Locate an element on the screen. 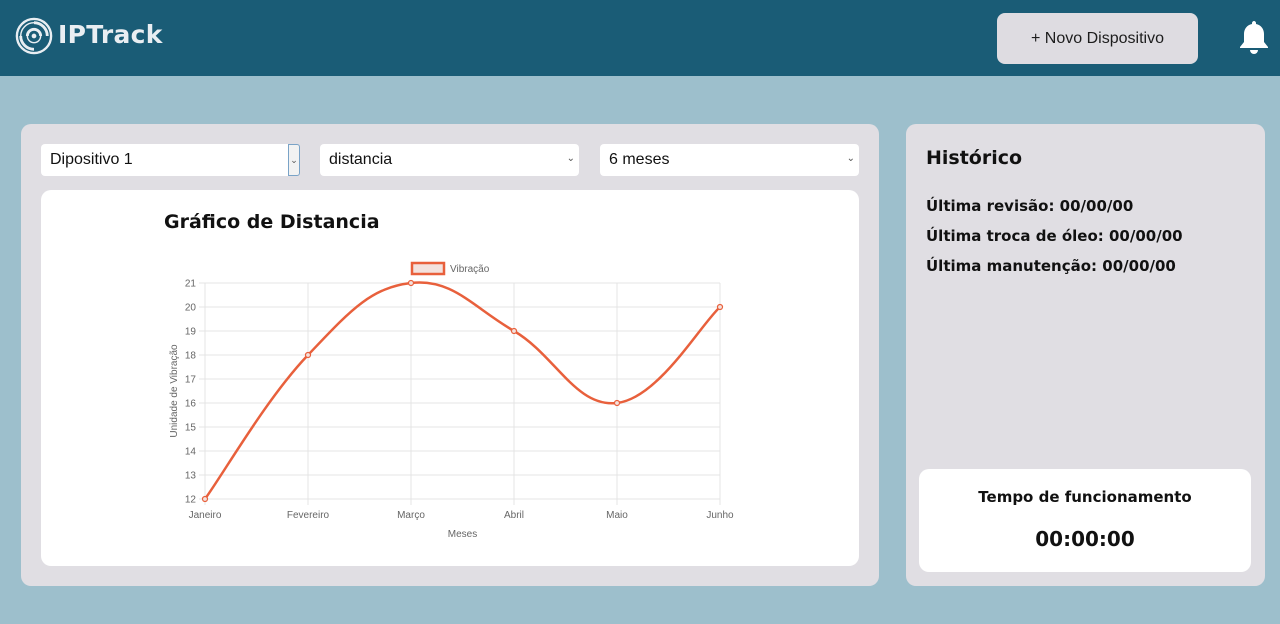  legend-label: Vibração is located at coordinates (470, 269).